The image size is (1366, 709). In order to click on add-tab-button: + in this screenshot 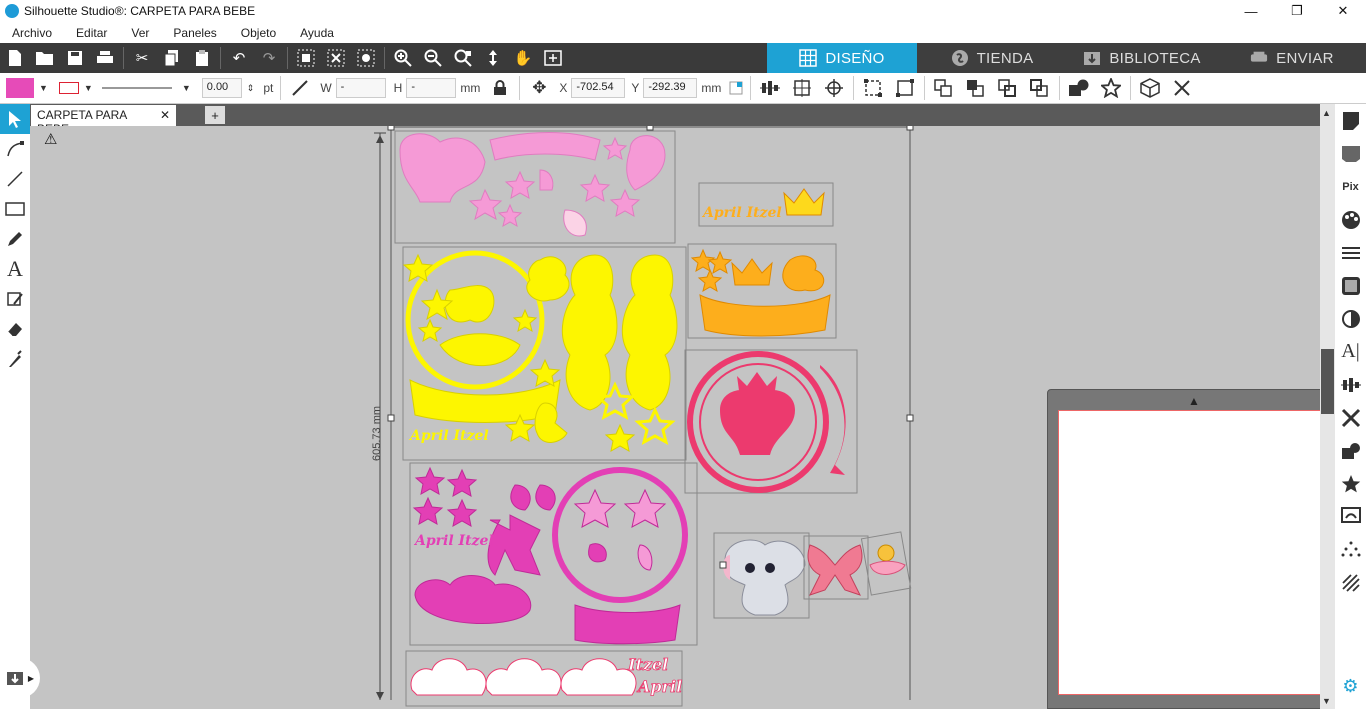, I will do `click(215, 115)`.